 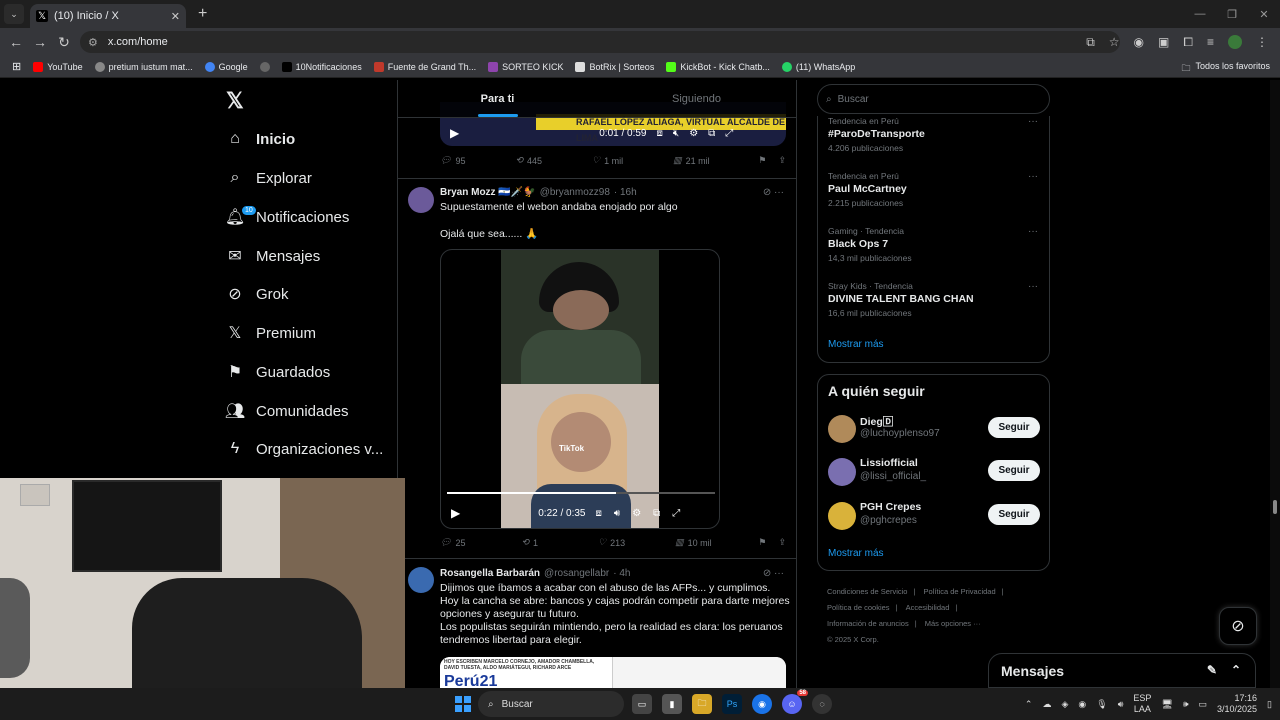 I want to click on reload-button: ↻, so click(x=64, y=42).